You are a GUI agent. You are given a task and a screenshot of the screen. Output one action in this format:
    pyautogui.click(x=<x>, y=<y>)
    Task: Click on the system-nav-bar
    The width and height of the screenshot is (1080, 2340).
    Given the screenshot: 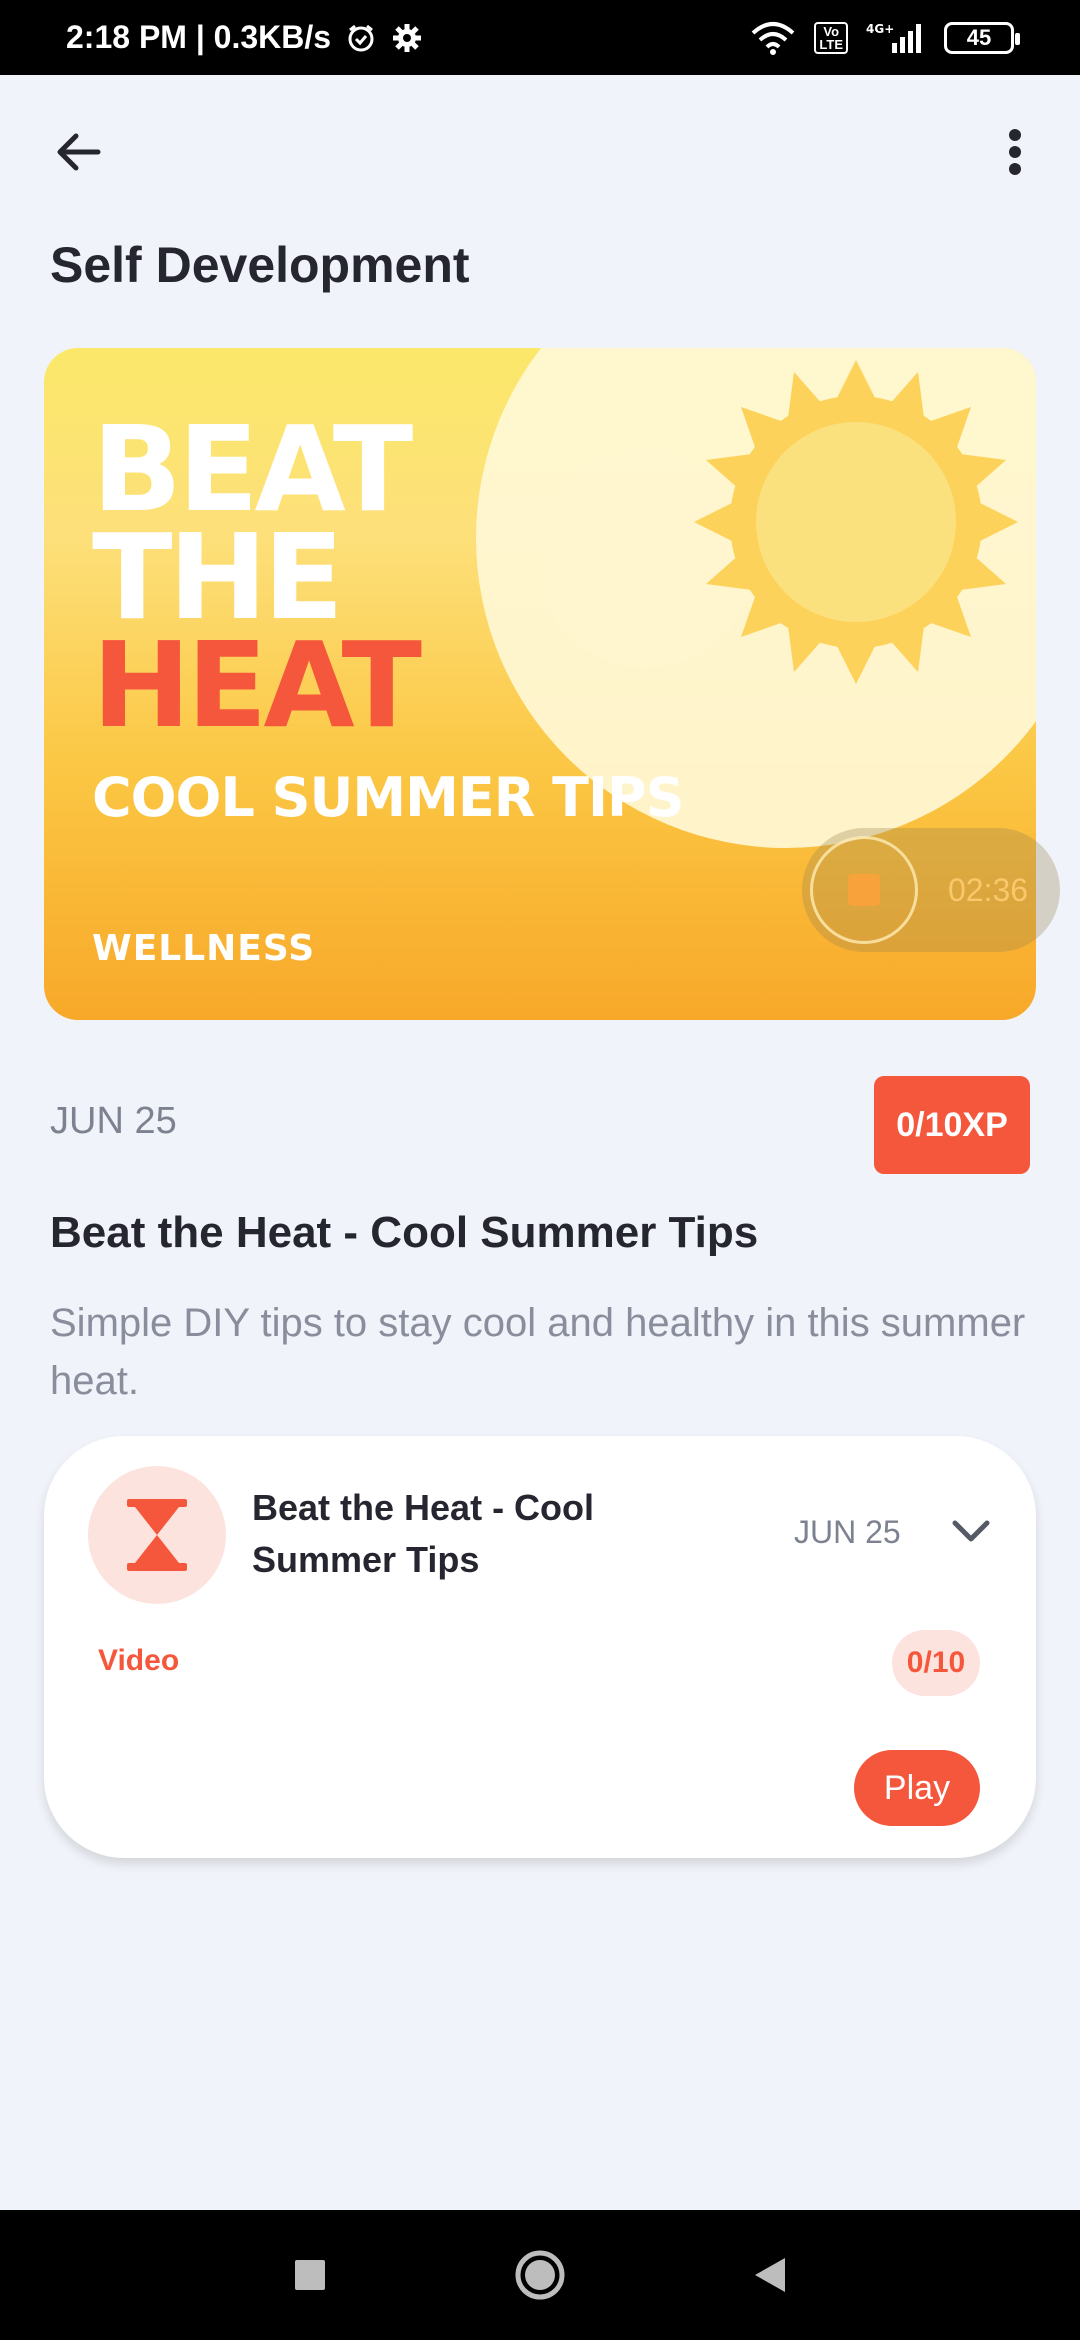 What is the action you would take?
    pyautogui.click(x=540, y=2275)
    